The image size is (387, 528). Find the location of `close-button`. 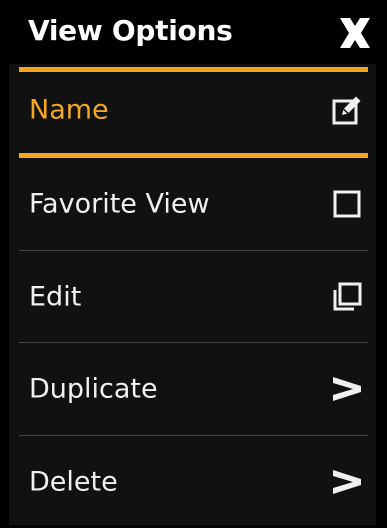

close-button is located at coordinates (355, 33).